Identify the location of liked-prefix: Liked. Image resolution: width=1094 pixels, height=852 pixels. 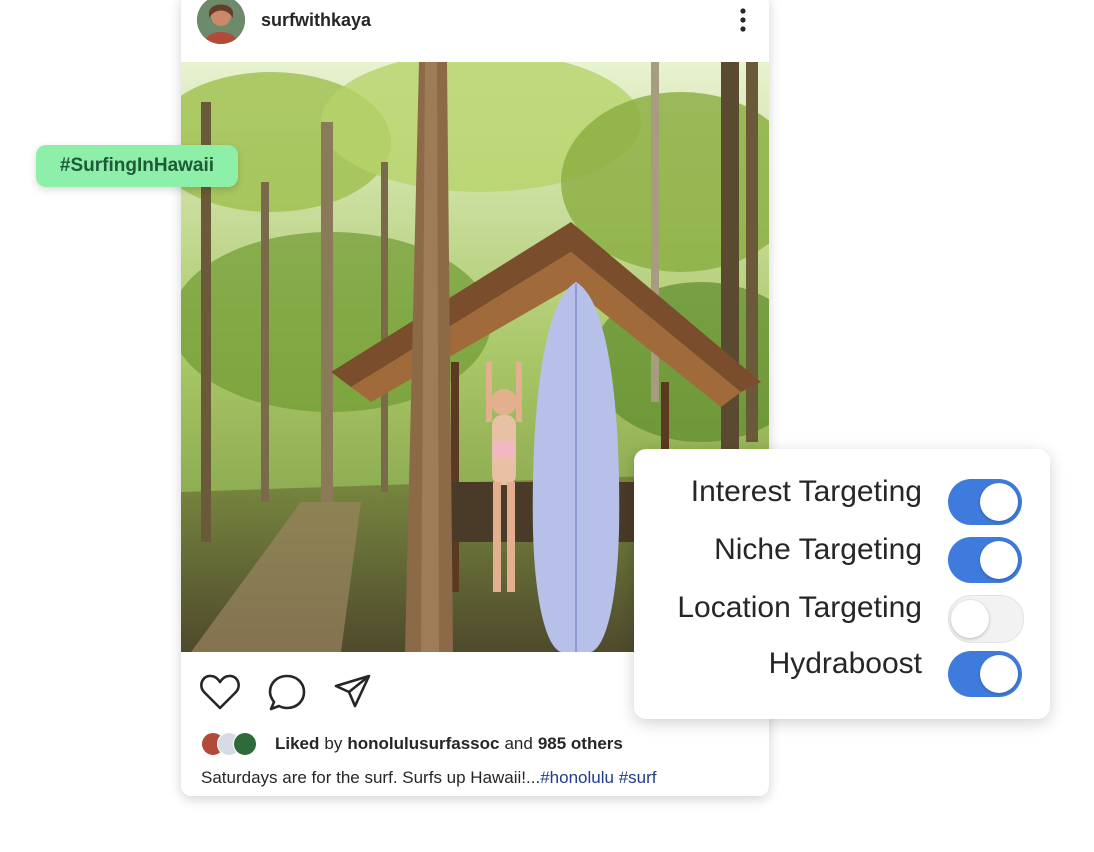
(297, 743).